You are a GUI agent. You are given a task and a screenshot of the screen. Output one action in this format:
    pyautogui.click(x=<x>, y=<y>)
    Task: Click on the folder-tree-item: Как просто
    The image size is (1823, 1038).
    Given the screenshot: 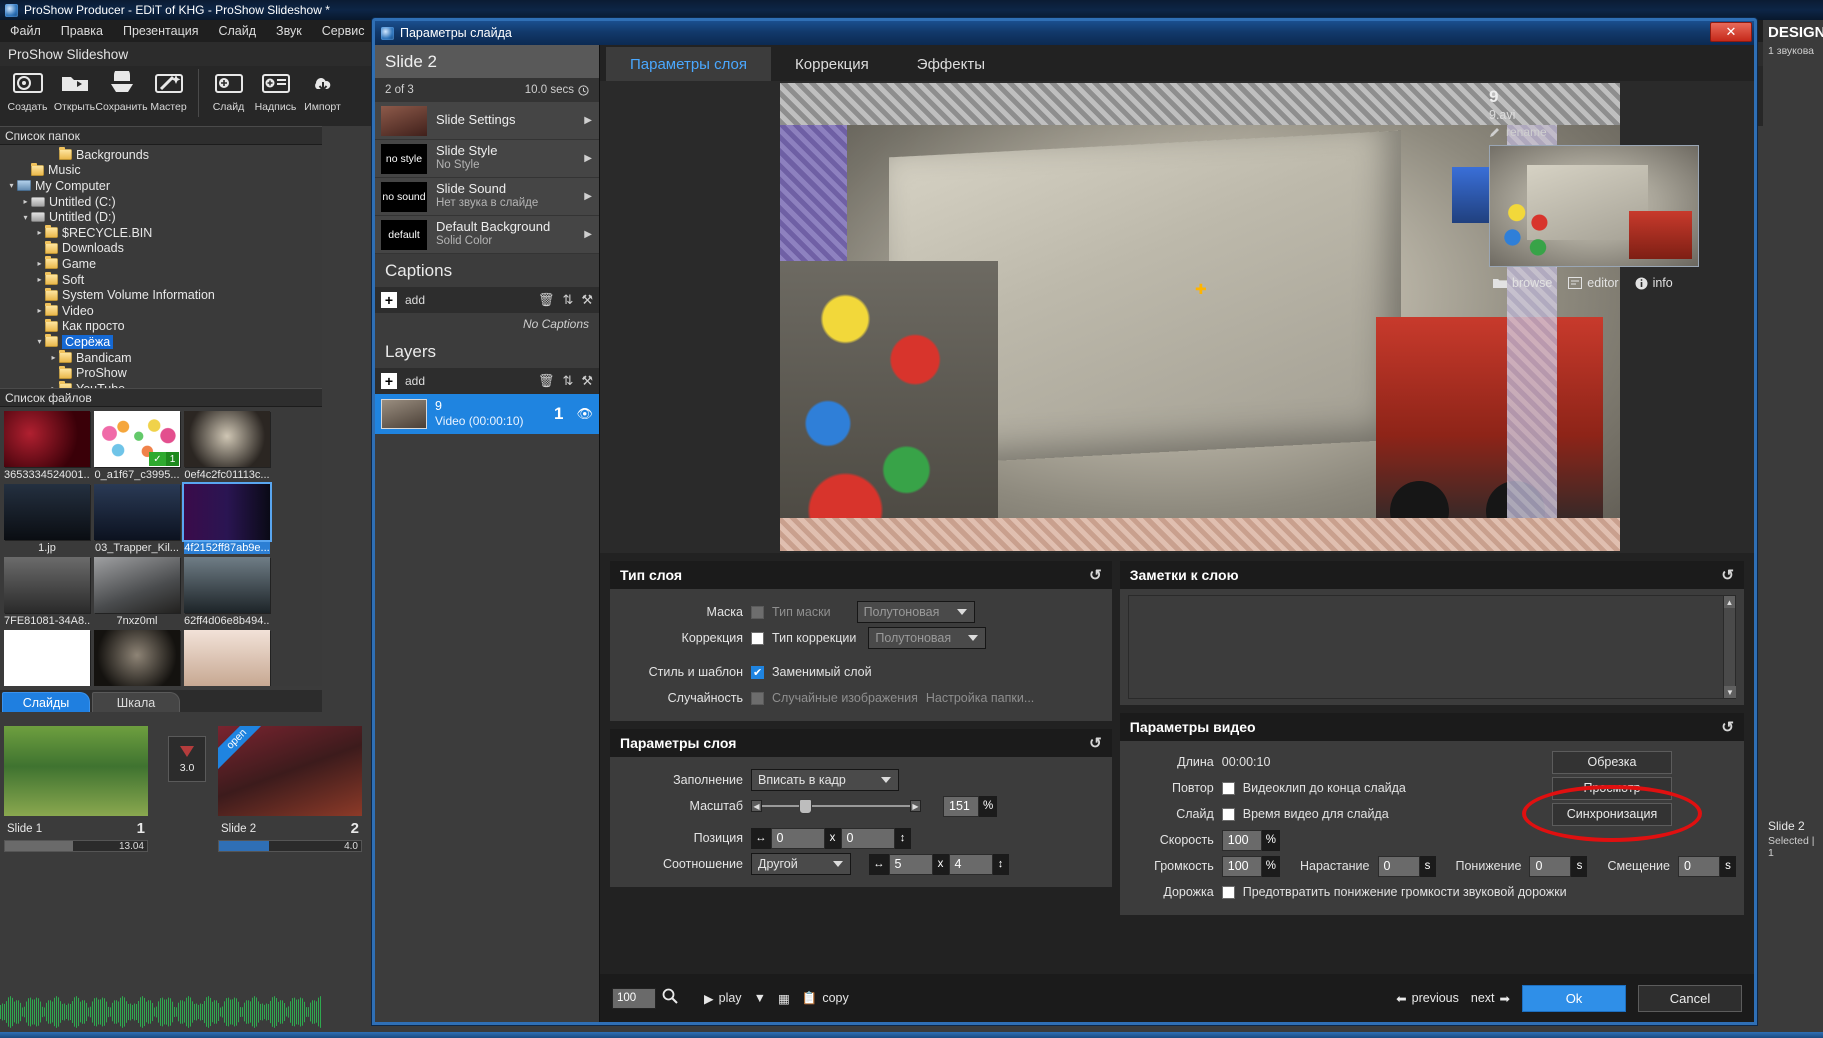 What is the action you would take?
    pyautogui.click(x=161, y=326)
    